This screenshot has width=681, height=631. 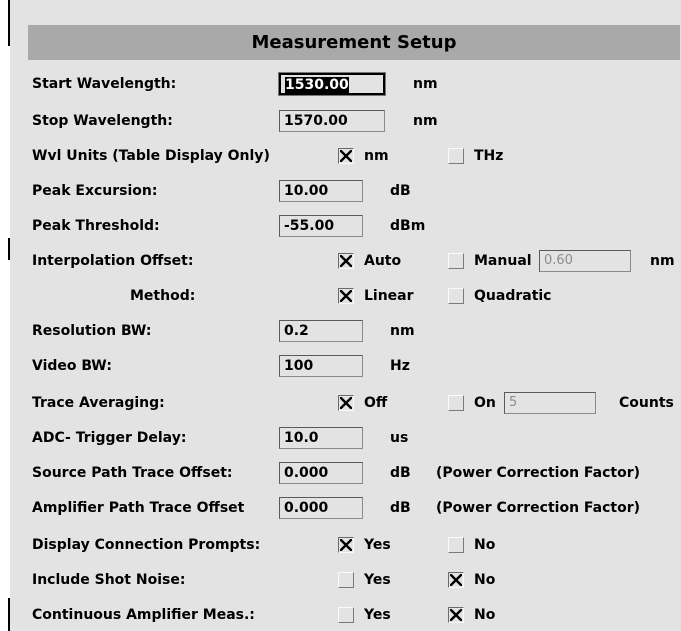 I want to click on window-edge-mark, so click(x=9, y=23).